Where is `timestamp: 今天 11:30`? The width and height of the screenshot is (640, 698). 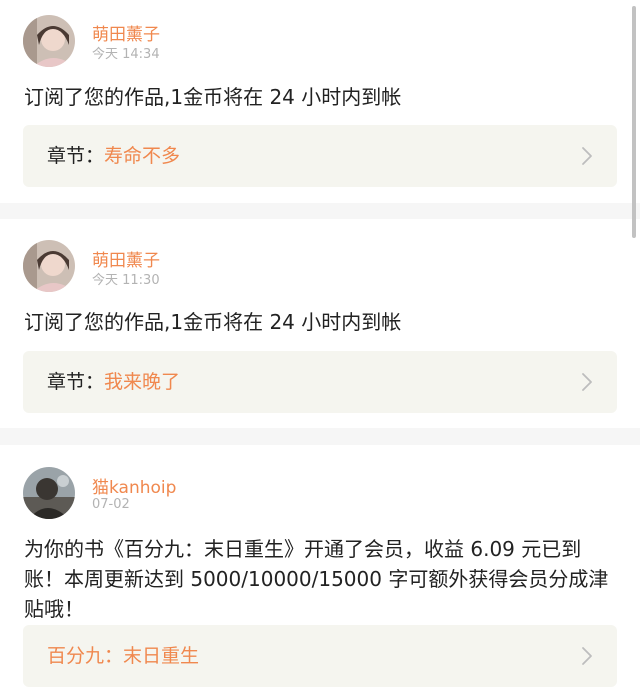
timestamp: 今天 11:30 is located at coordinates (126, 280).